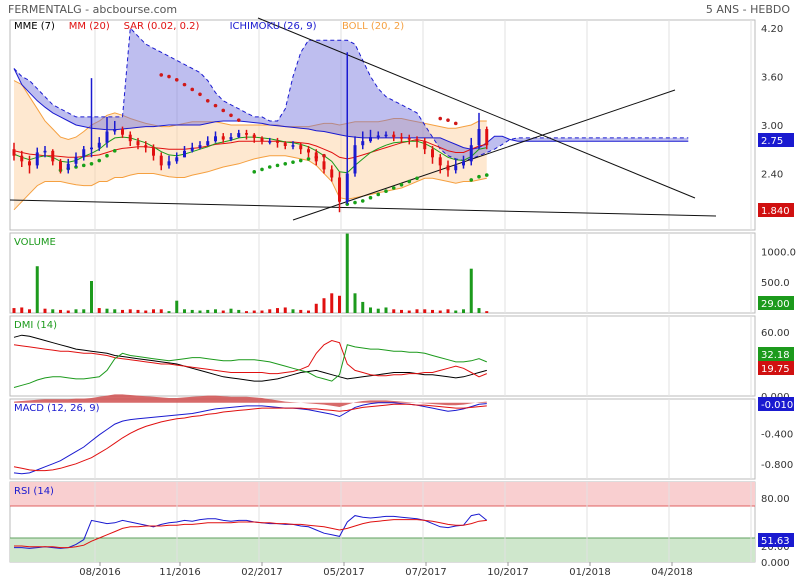 Image resolution: width=800 pixels, height=580 pixels. Describe the element at coordinates (180, 572) in the screenshot. I see `x-tick-1: 11/2016` at that location.